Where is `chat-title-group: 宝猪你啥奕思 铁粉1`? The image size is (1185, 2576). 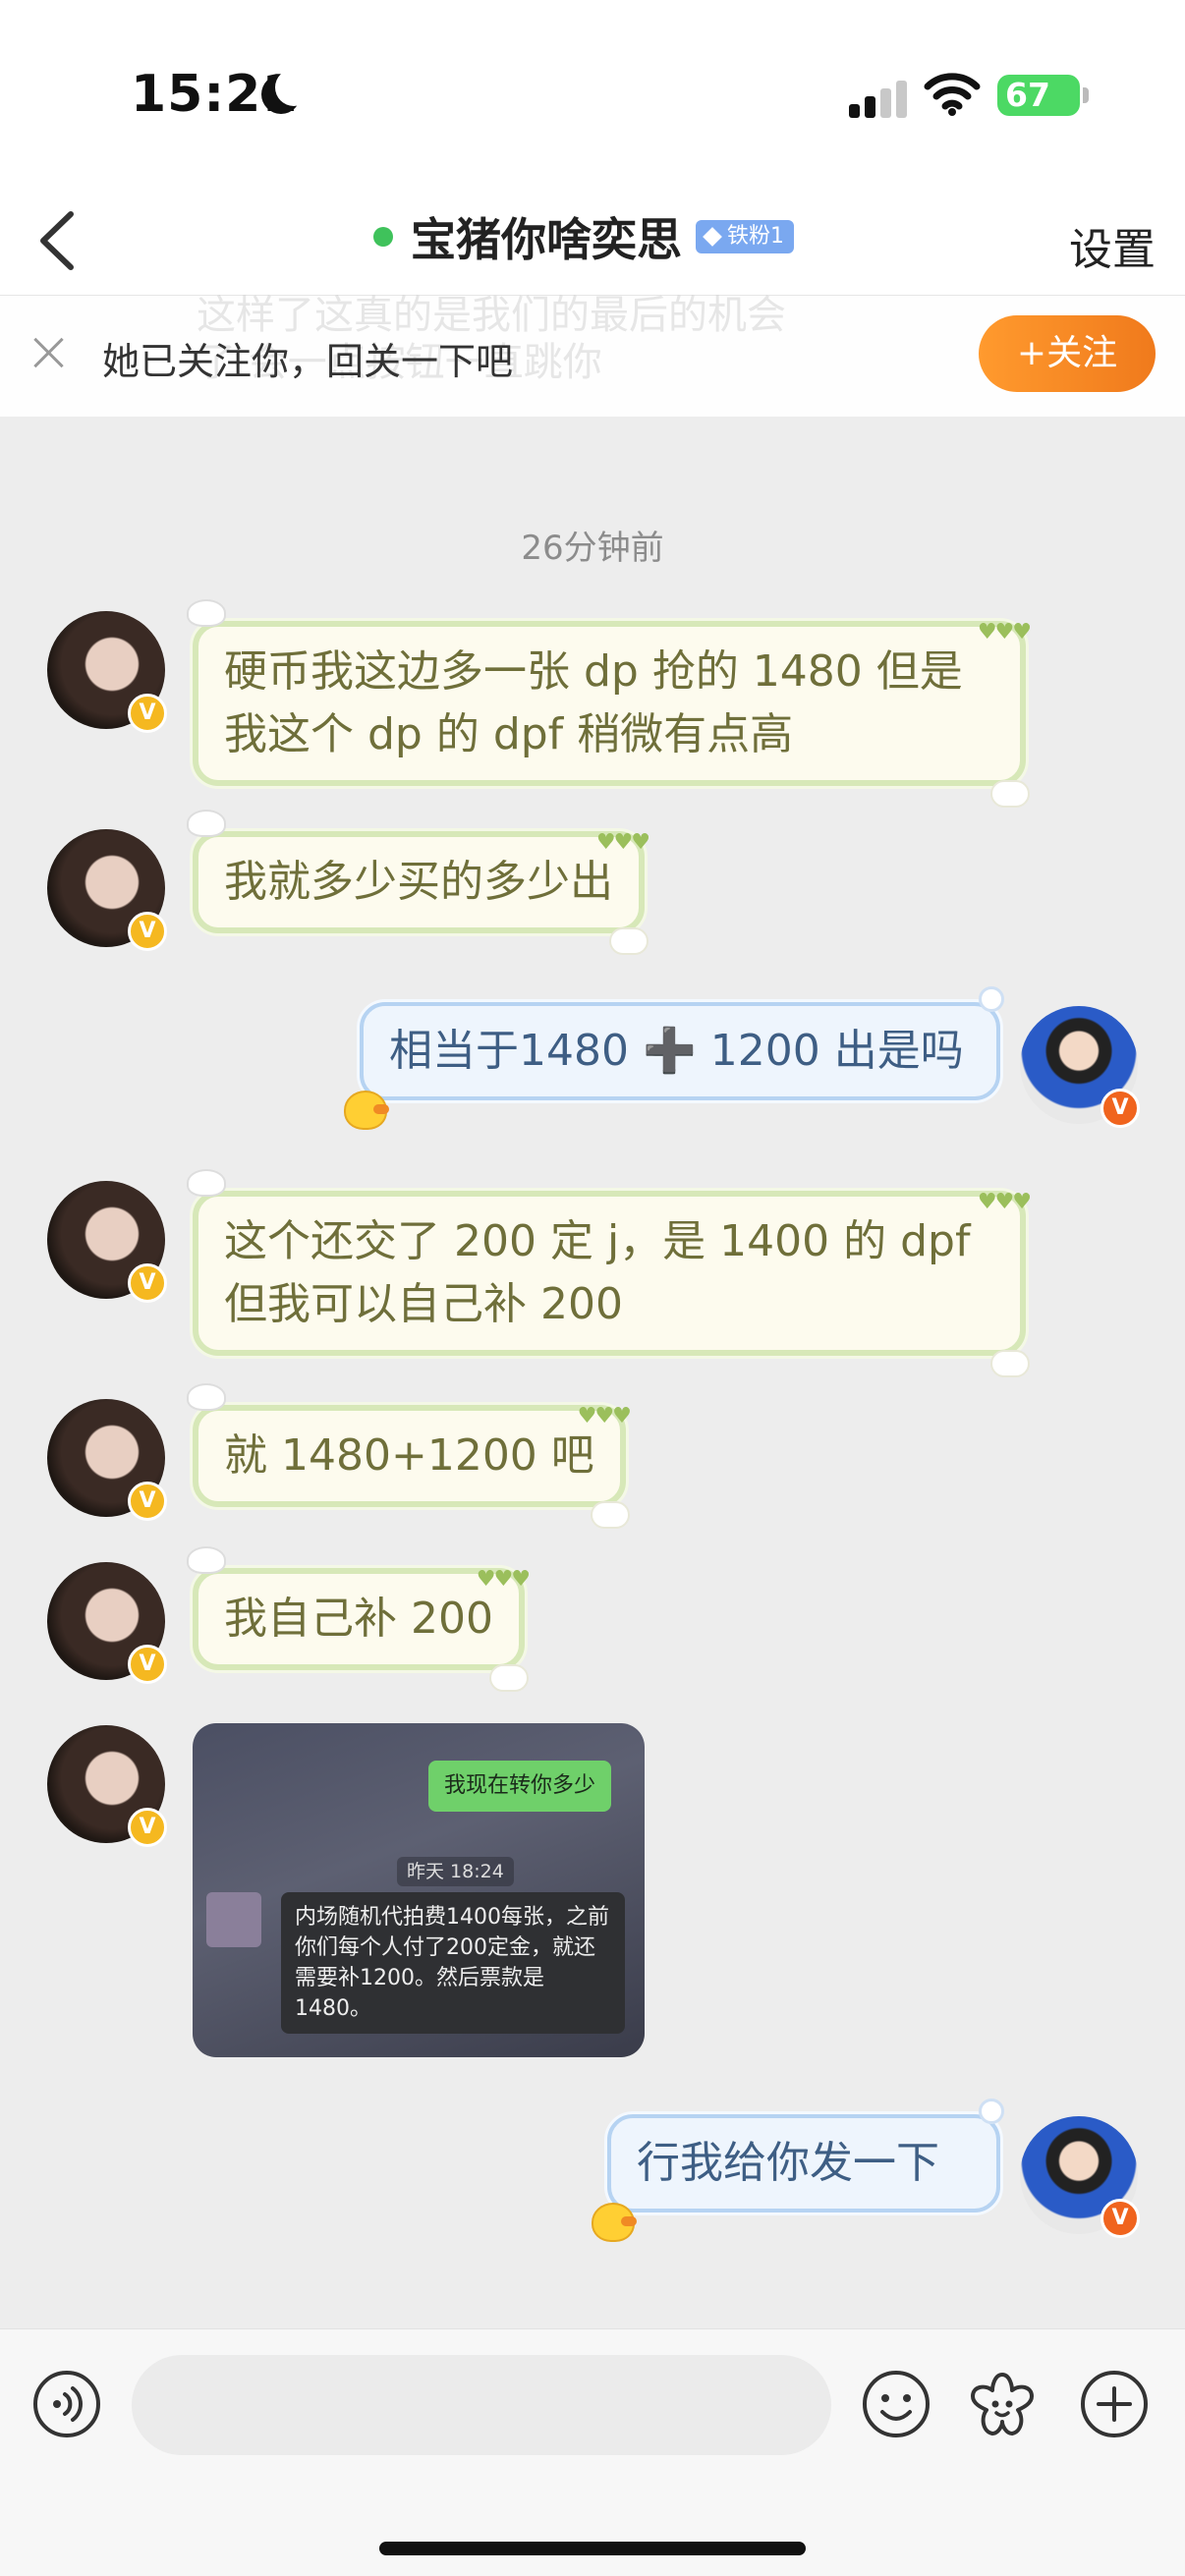 chat-title-group: 宝猪你啥奕思 铁粉1 is located at coordinates (583, 236).